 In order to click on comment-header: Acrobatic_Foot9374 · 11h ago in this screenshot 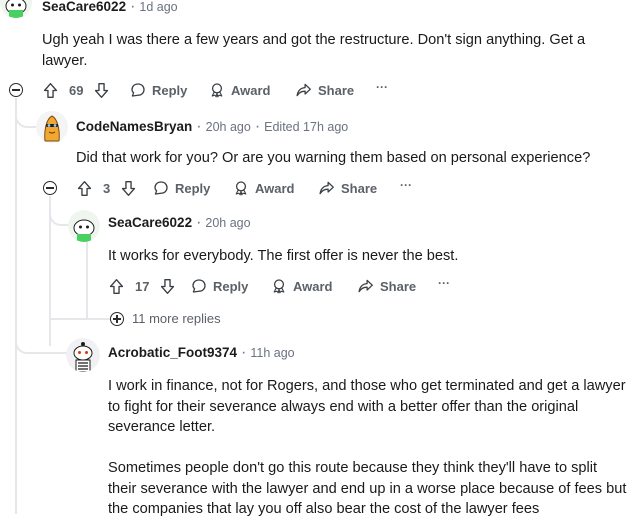, I will do `click(201, 352)`.